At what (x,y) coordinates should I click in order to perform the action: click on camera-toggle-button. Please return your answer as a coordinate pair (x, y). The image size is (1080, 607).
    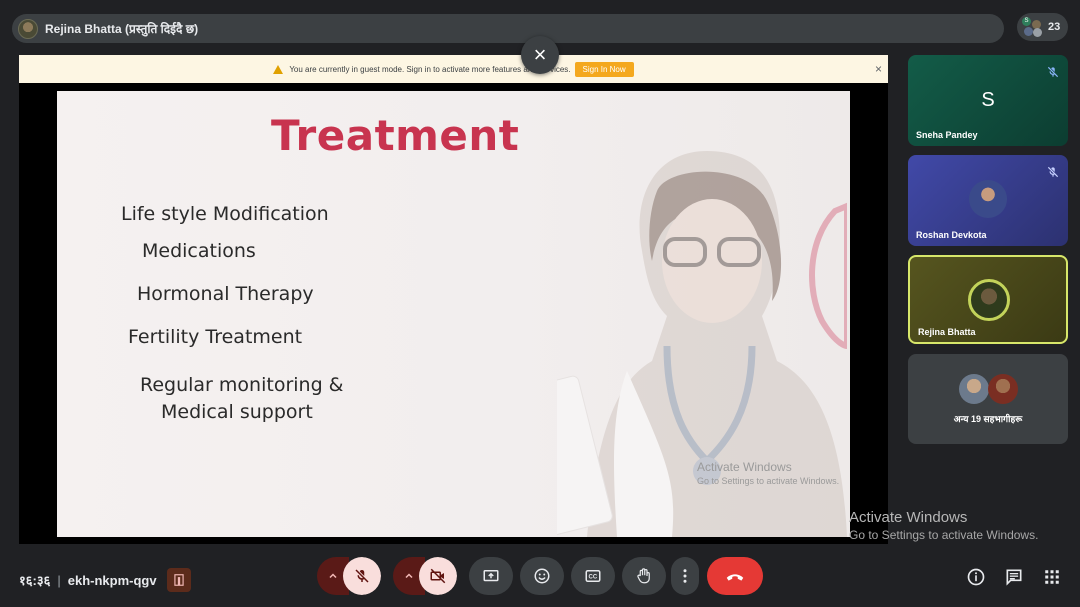
    Looking at the image, I should click on (438, 576).